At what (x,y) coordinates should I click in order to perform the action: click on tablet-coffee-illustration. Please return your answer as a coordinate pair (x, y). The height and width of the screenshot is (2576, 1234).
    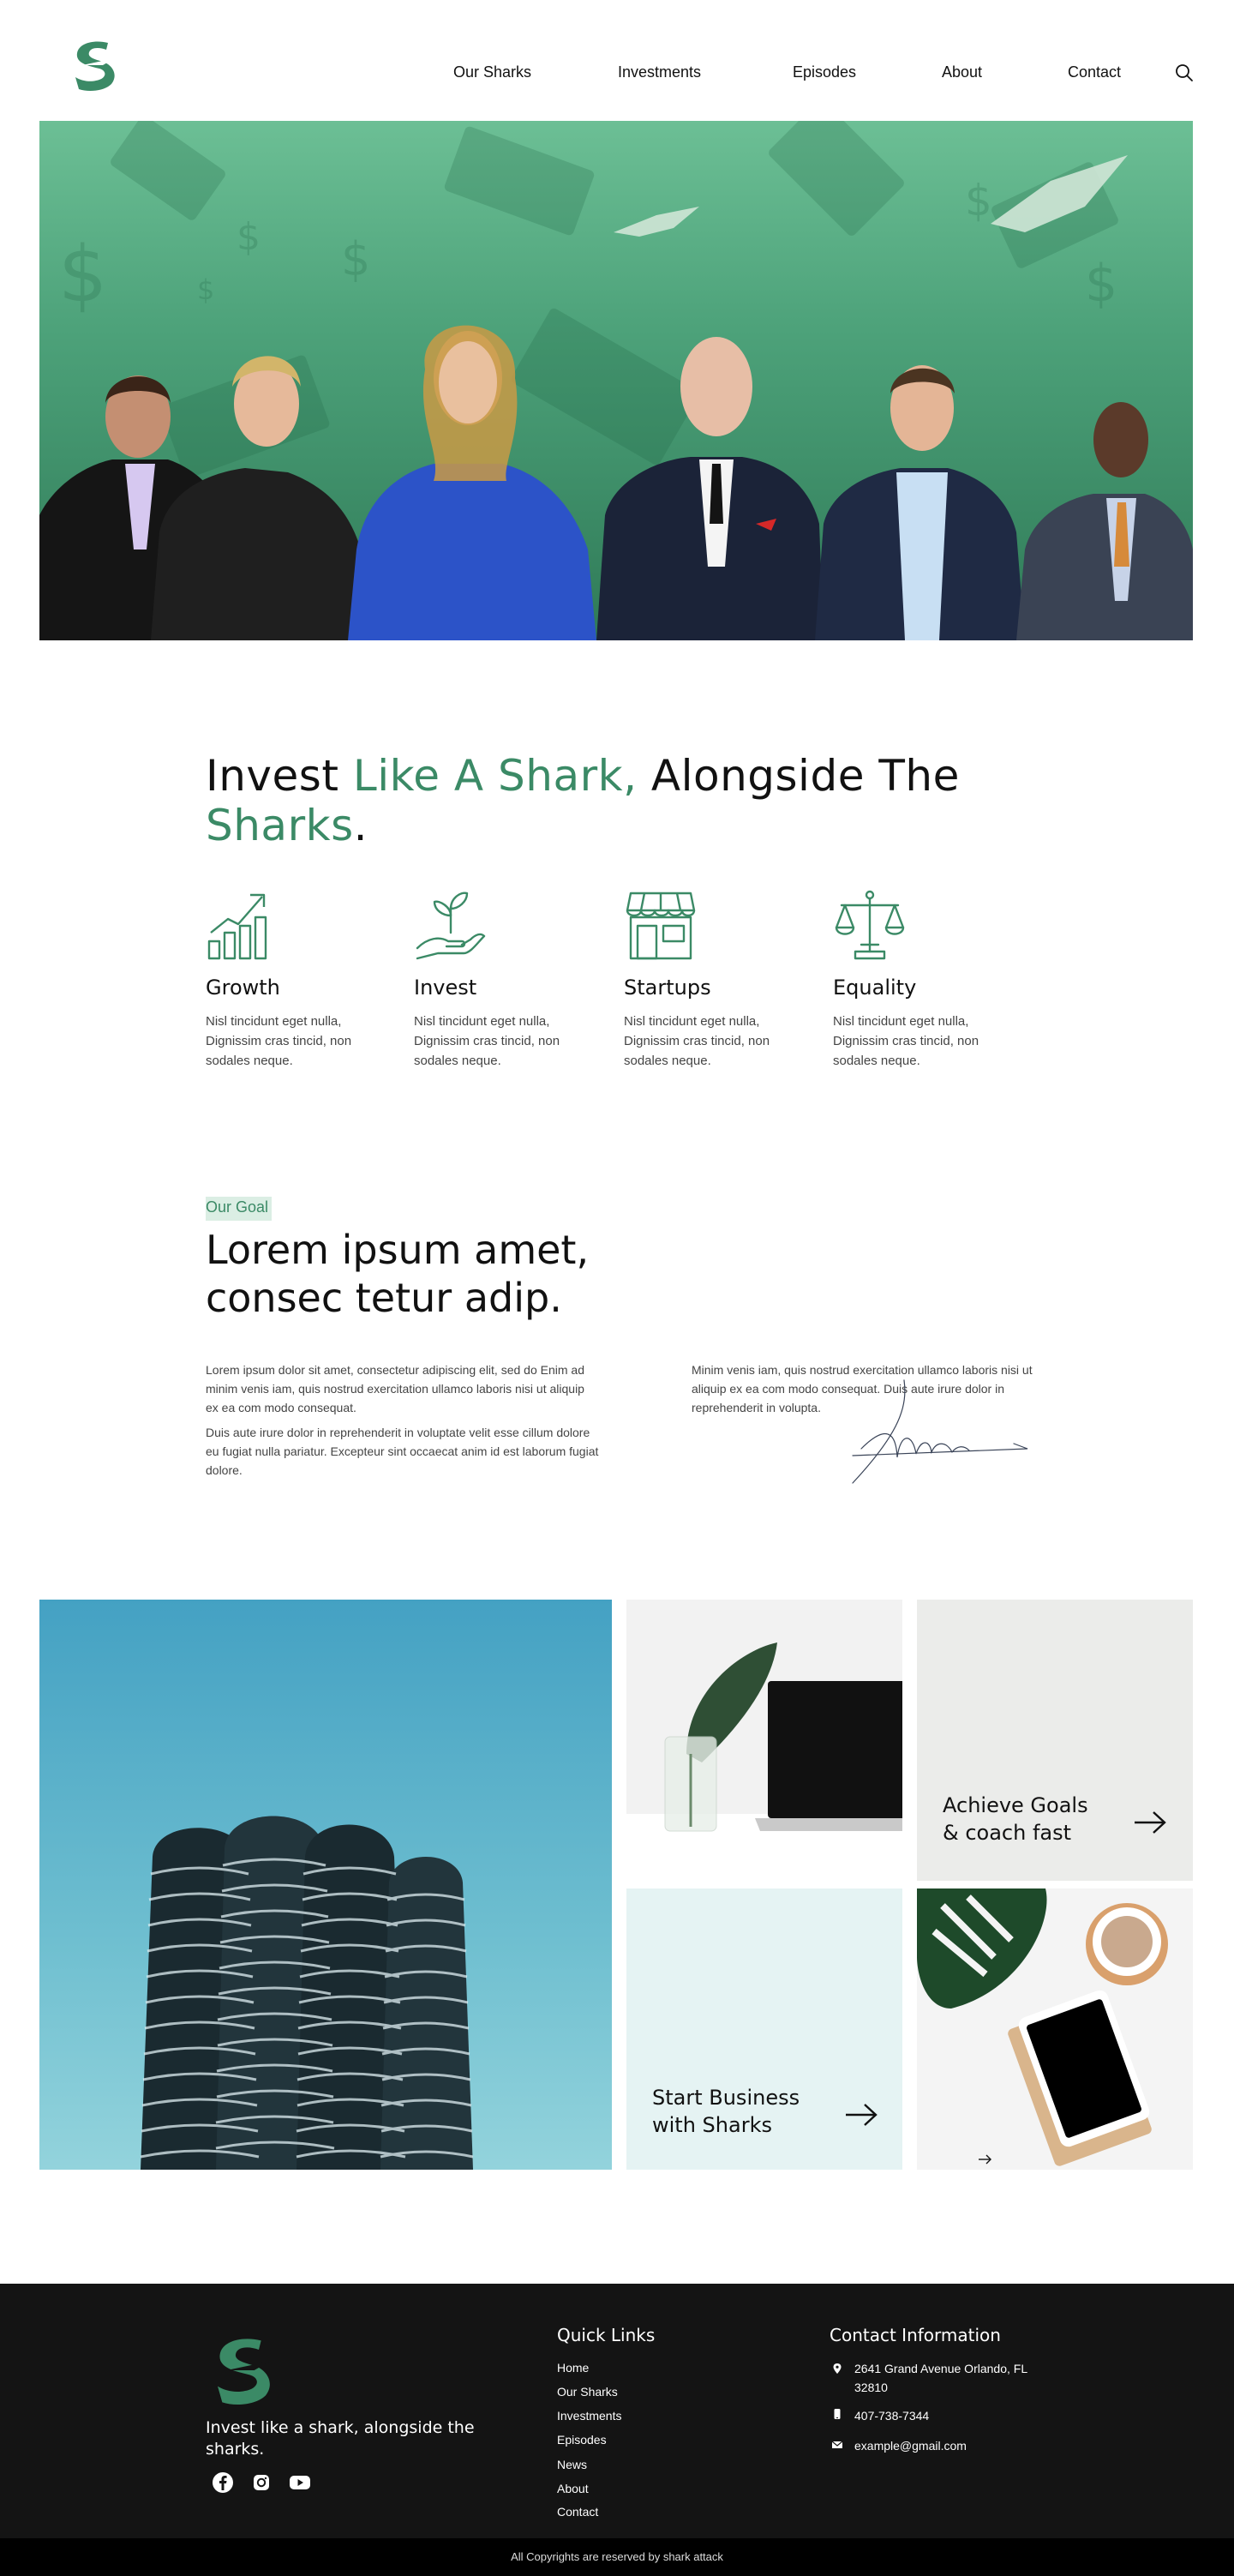
    Looking at the image, I should click on (1042, 2027).